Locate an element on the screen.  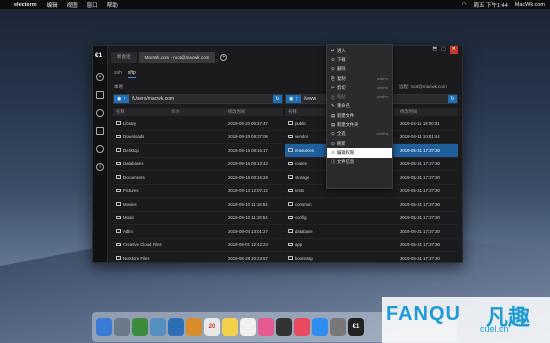
chrome-icon is located at coordinates (140, 327).